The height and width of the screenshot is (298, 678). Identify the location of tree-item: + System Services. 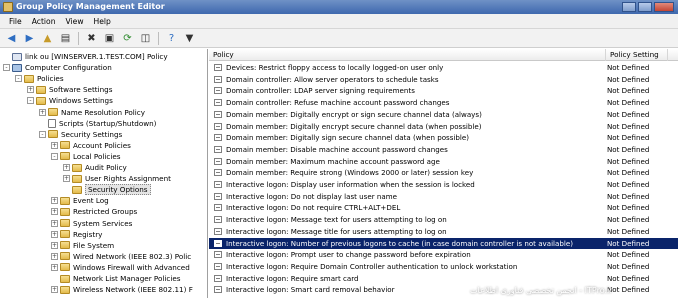
(91, 223).